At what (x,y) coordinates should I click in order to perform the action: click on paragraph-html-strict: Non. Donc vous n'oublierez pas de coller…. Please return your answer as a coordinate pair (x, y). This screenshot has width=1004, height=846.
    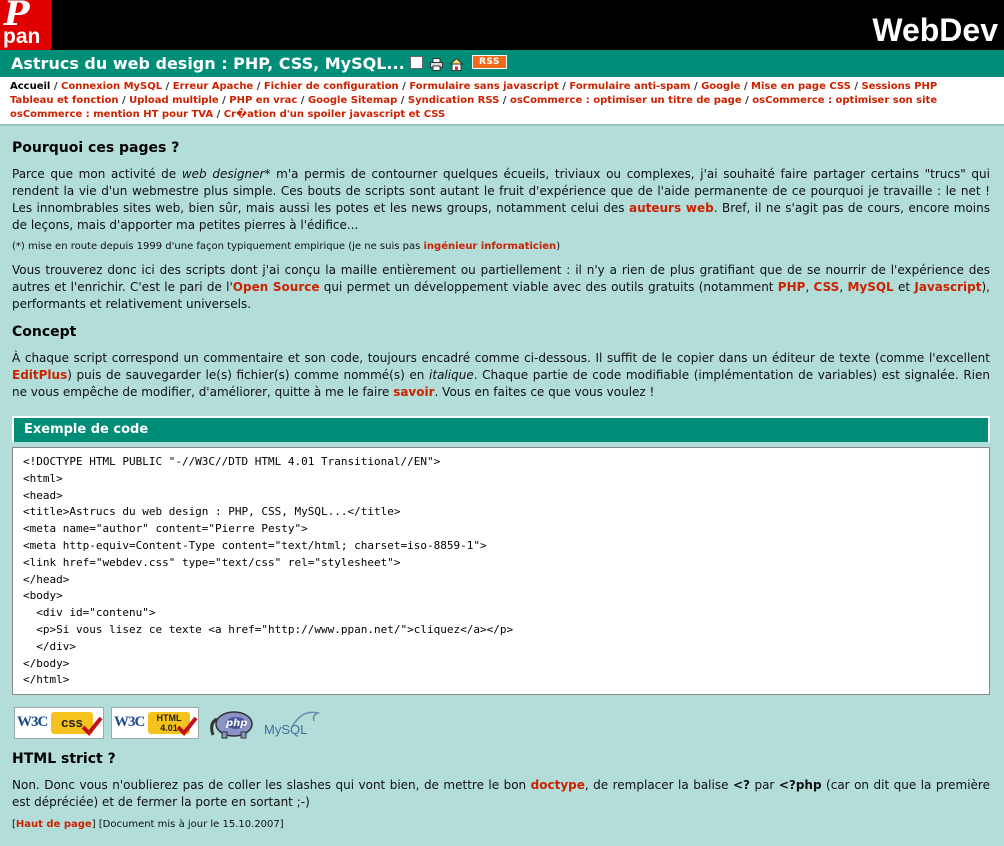
    Looking at the image, I should click on (501, 793).